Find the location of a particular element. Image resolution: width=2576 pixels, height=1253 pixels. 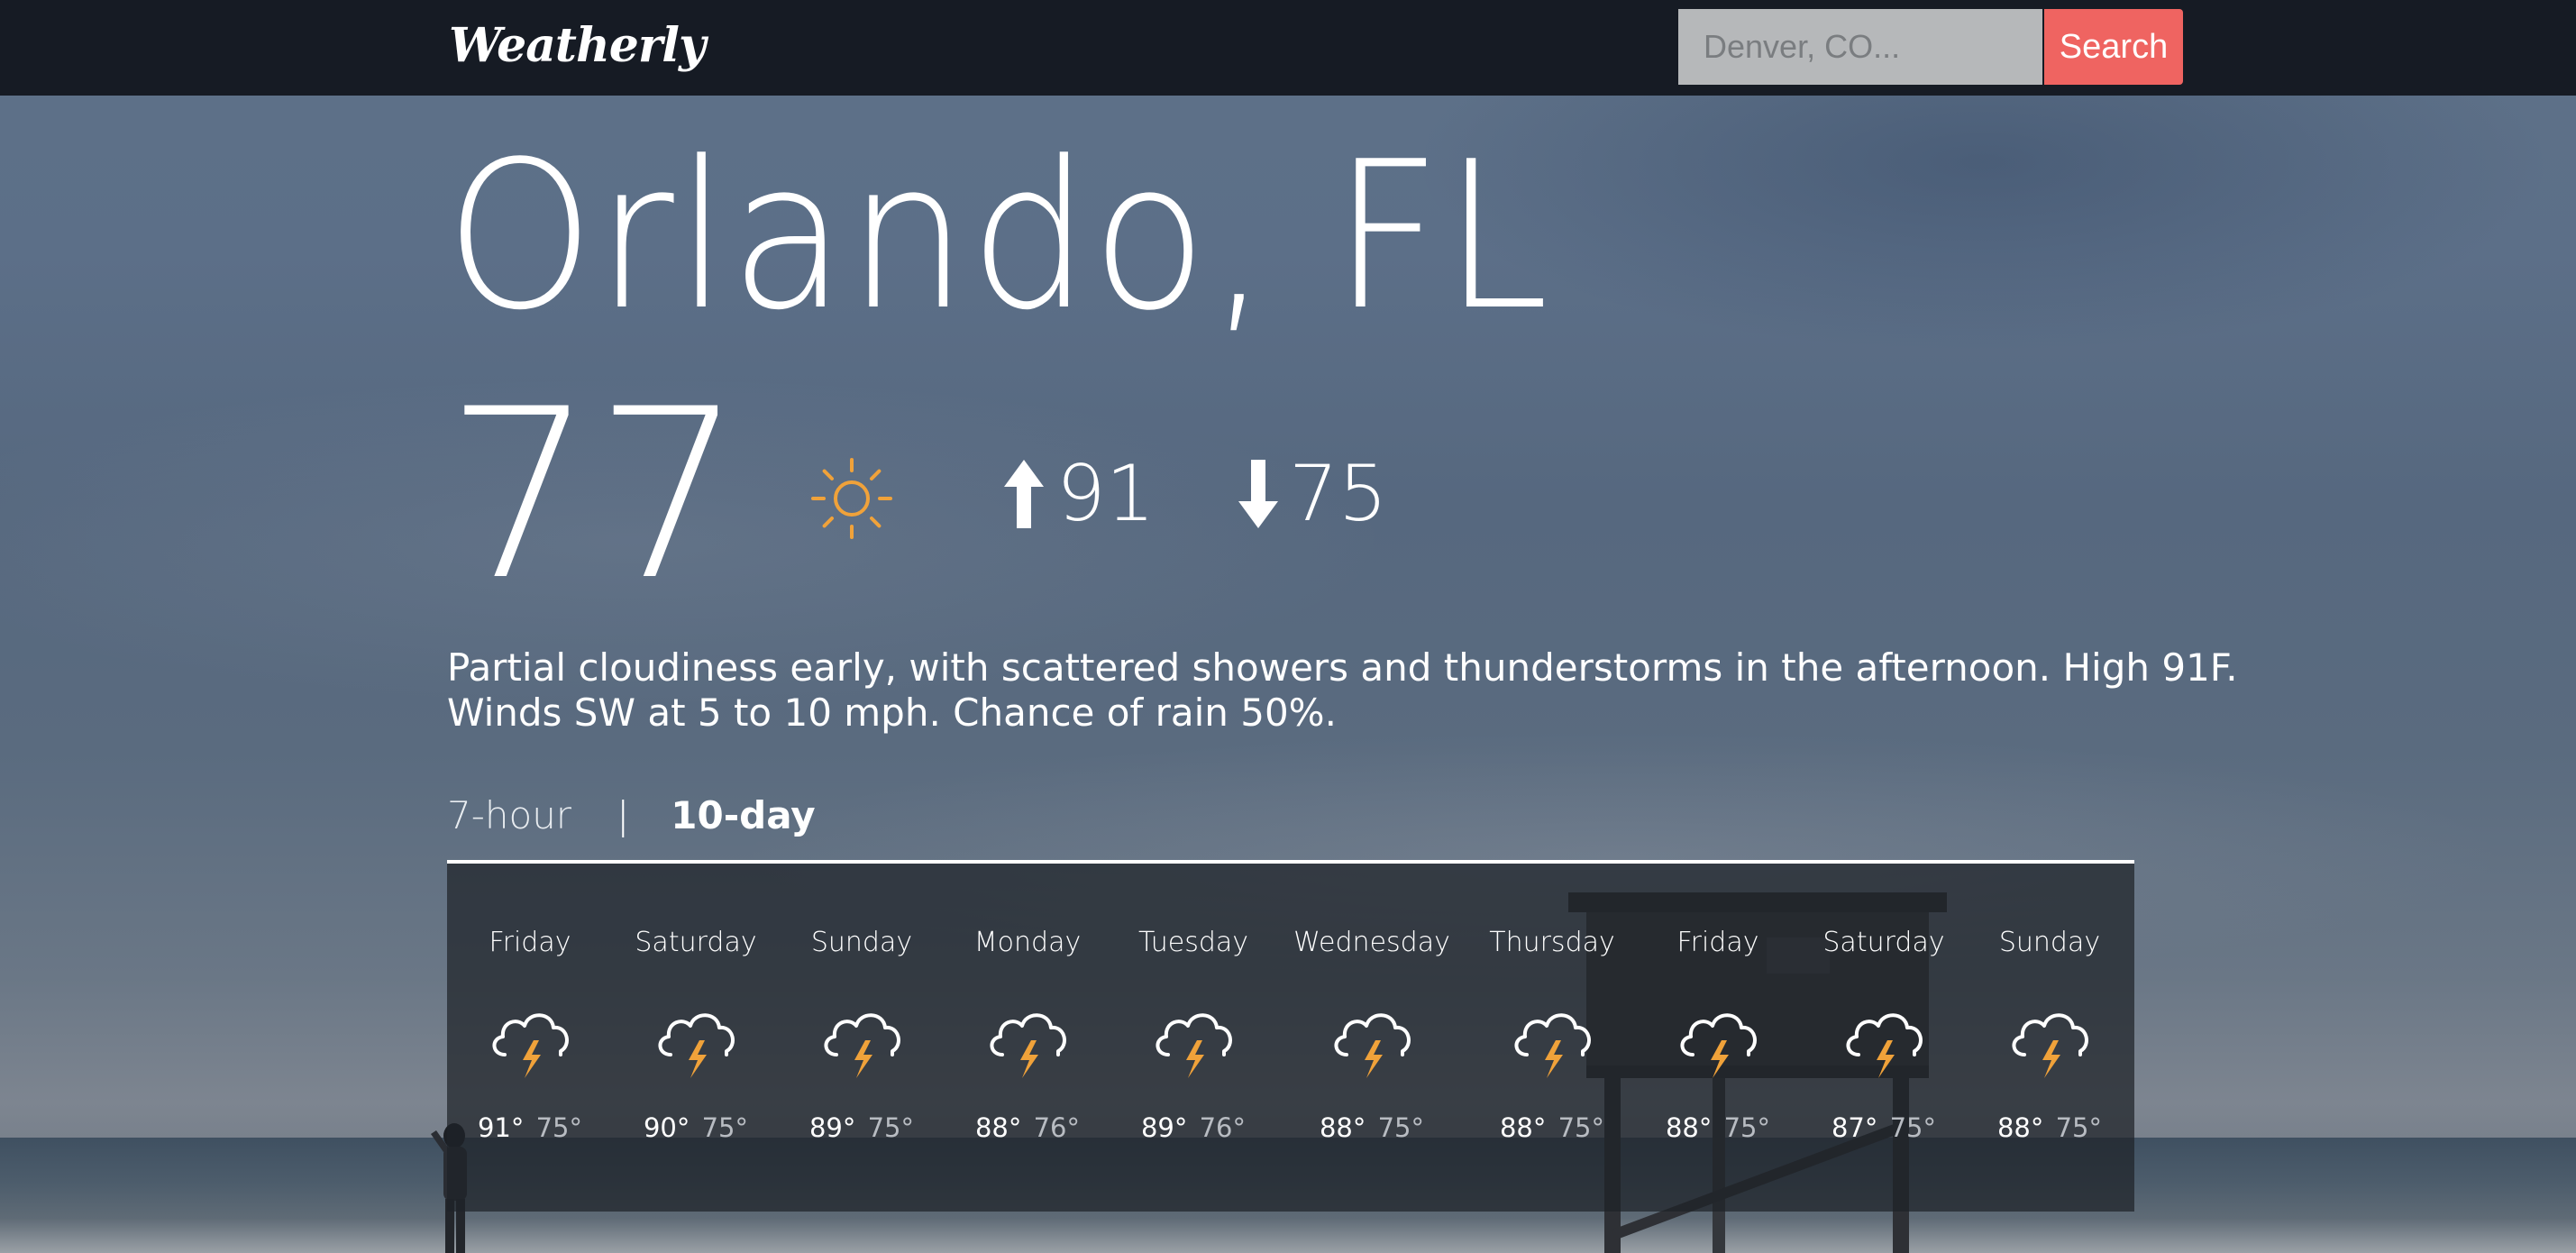

forecast-temps: 91° 75° is located at coordinates (530, 1128).